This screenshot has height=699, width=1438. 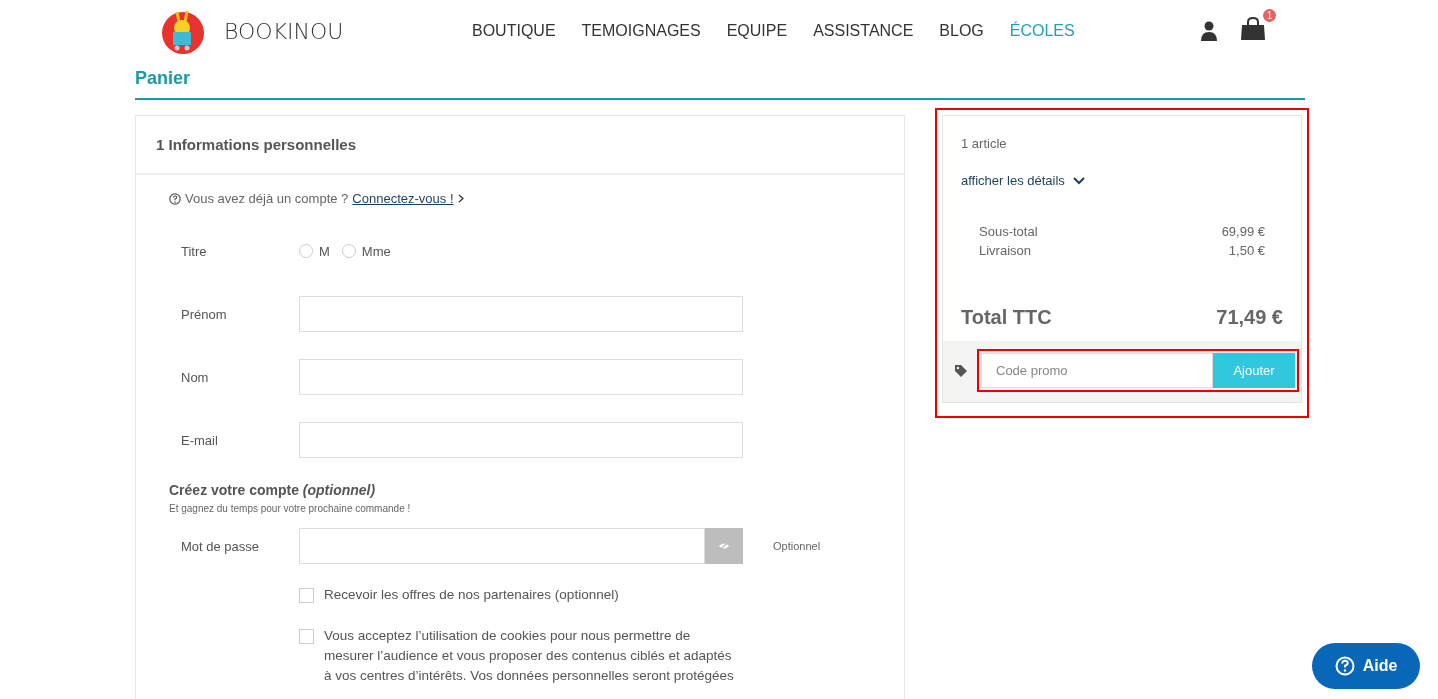 I want to click on item-count: 1 article, so click(x=984, y=143).